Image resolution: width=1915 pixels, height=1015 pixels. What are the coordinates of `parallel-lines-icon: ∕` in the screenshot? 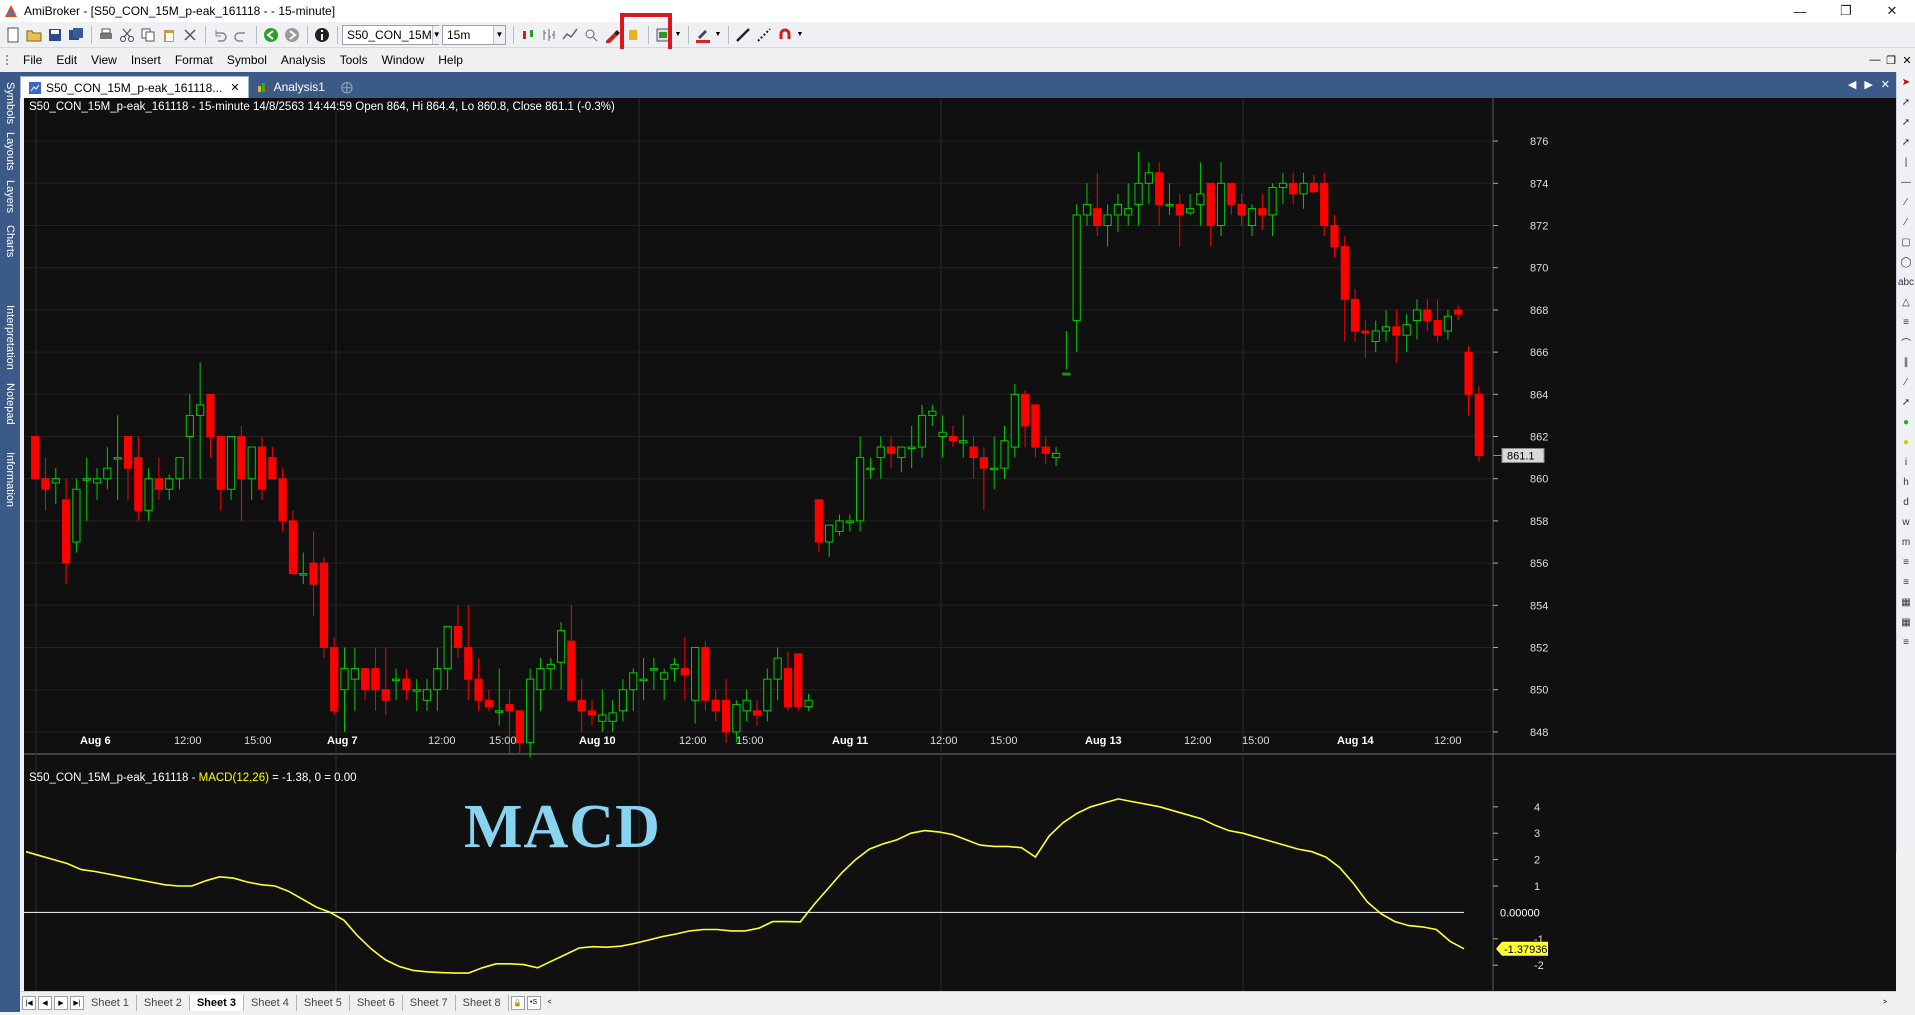 It's located at (1906, 202).